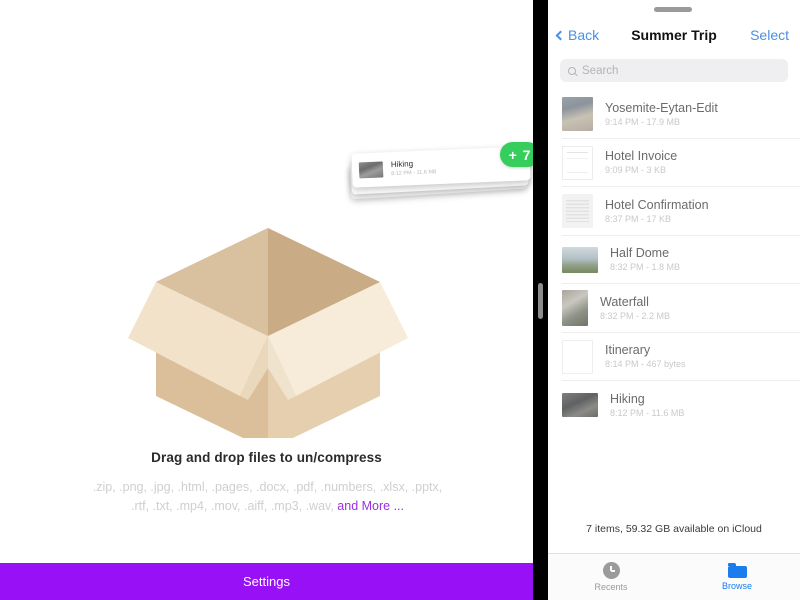 This screenshot has width=800, height=600. What do you see at coordinates (638, 218) in the screenshot?
I see `file-meta: 8:37 PM - 17 KB` at bounding box center [638, 218].